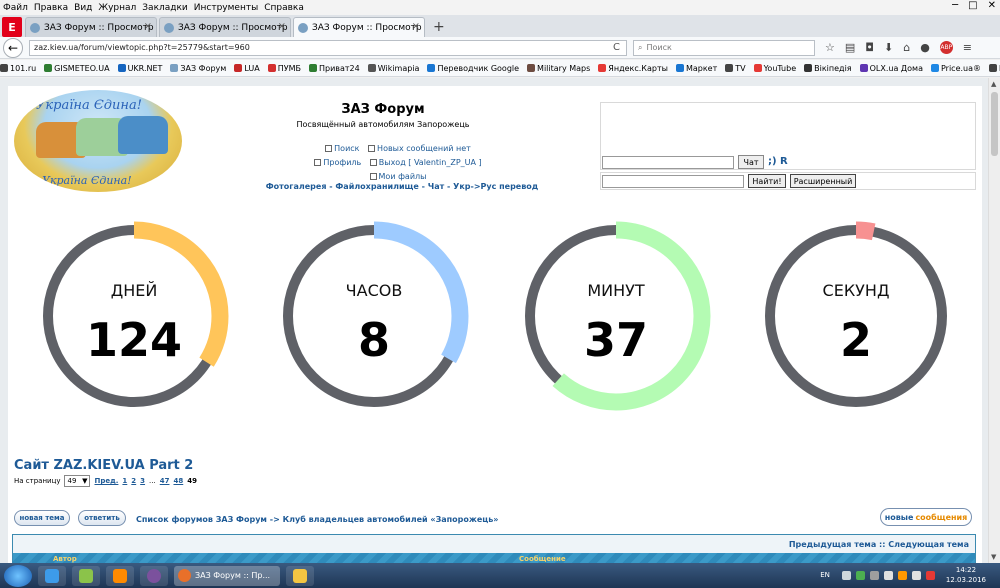 This screenshot has height=588, width=1000. Describe the element at coordinates (967, 47) in the screenshot. I see `menu-icon: ≡` at that location.